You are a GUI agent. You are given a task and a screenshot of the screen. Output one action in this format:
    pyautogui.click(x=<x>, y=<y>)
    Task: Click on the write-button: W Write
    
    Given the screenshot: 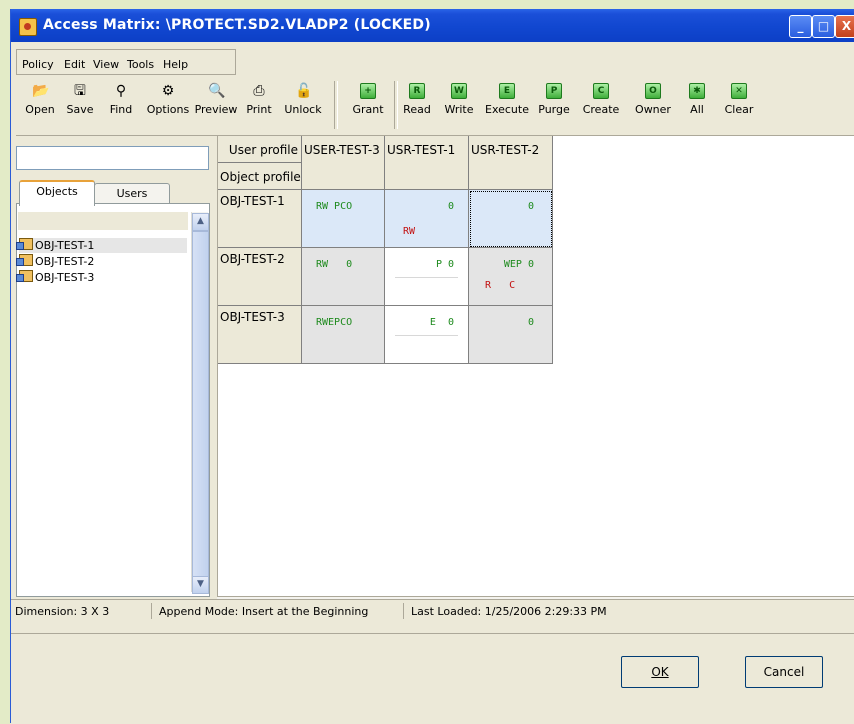 What is the action you would take?
    pyautogui.click(x=459, y=105)
    